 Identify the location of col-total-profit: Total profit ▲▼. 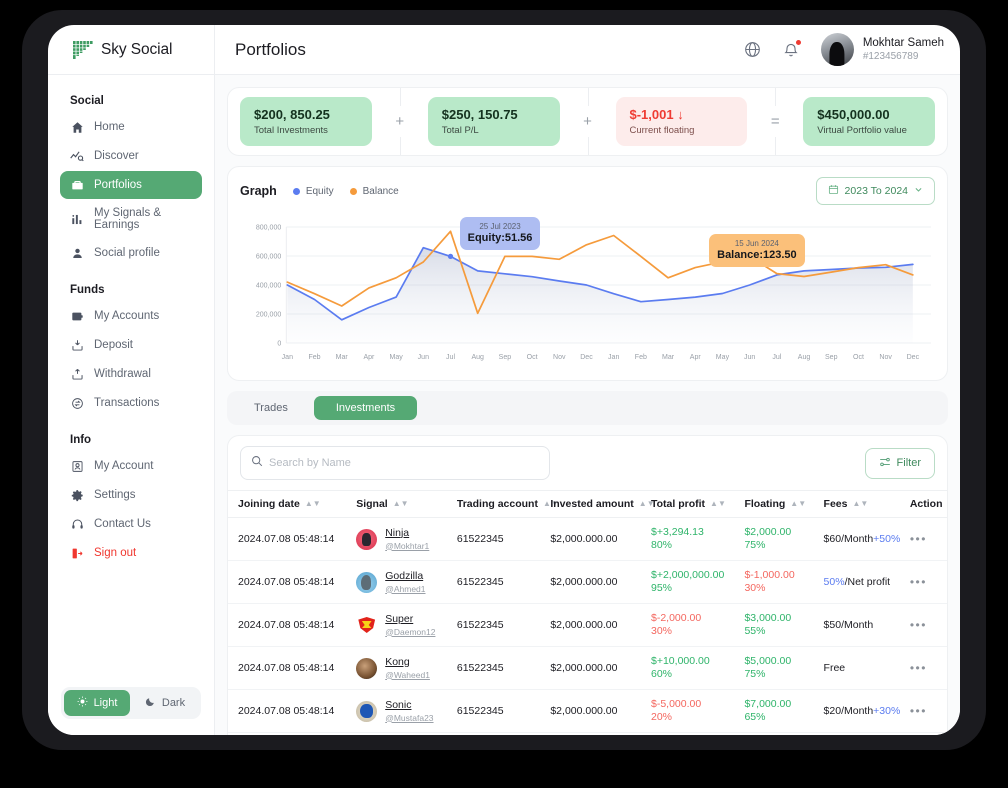
(692, 504).